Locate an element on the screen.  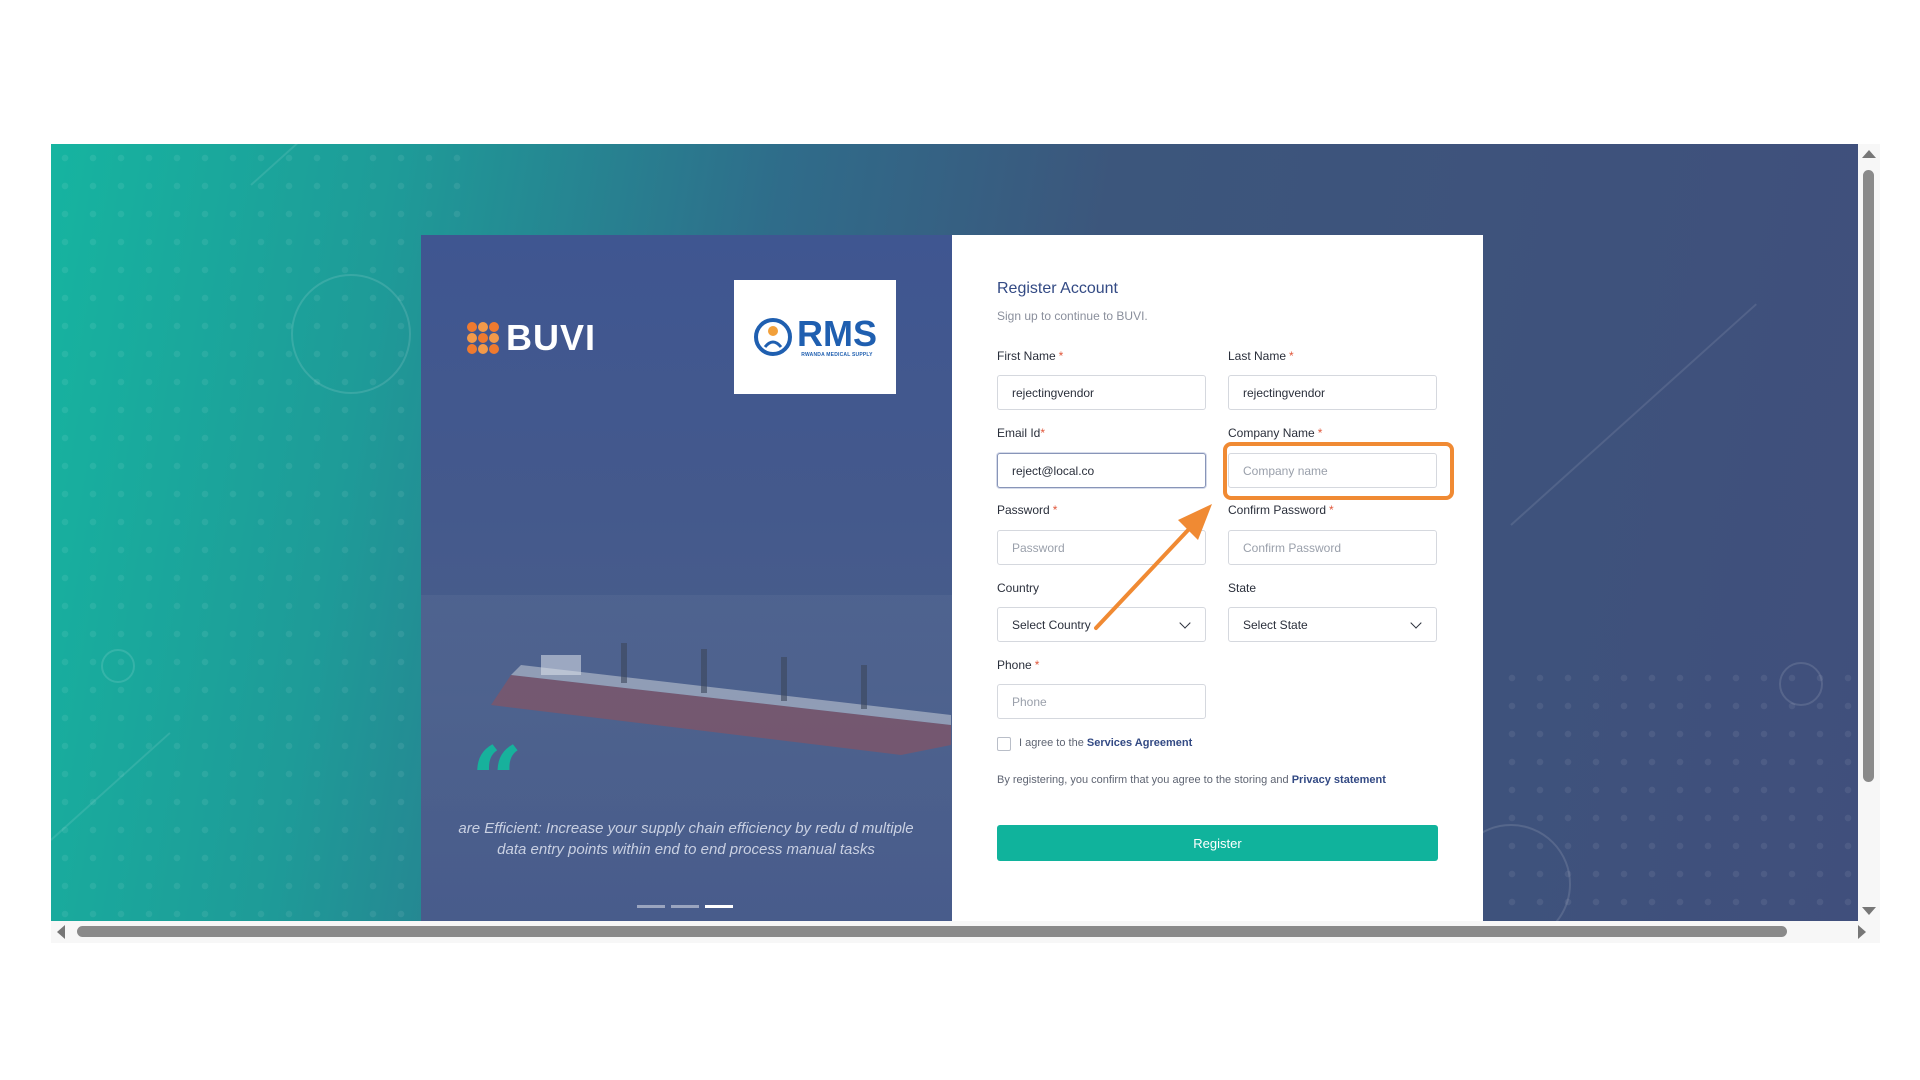
last-name-input is located at coordinates (1332, 392).